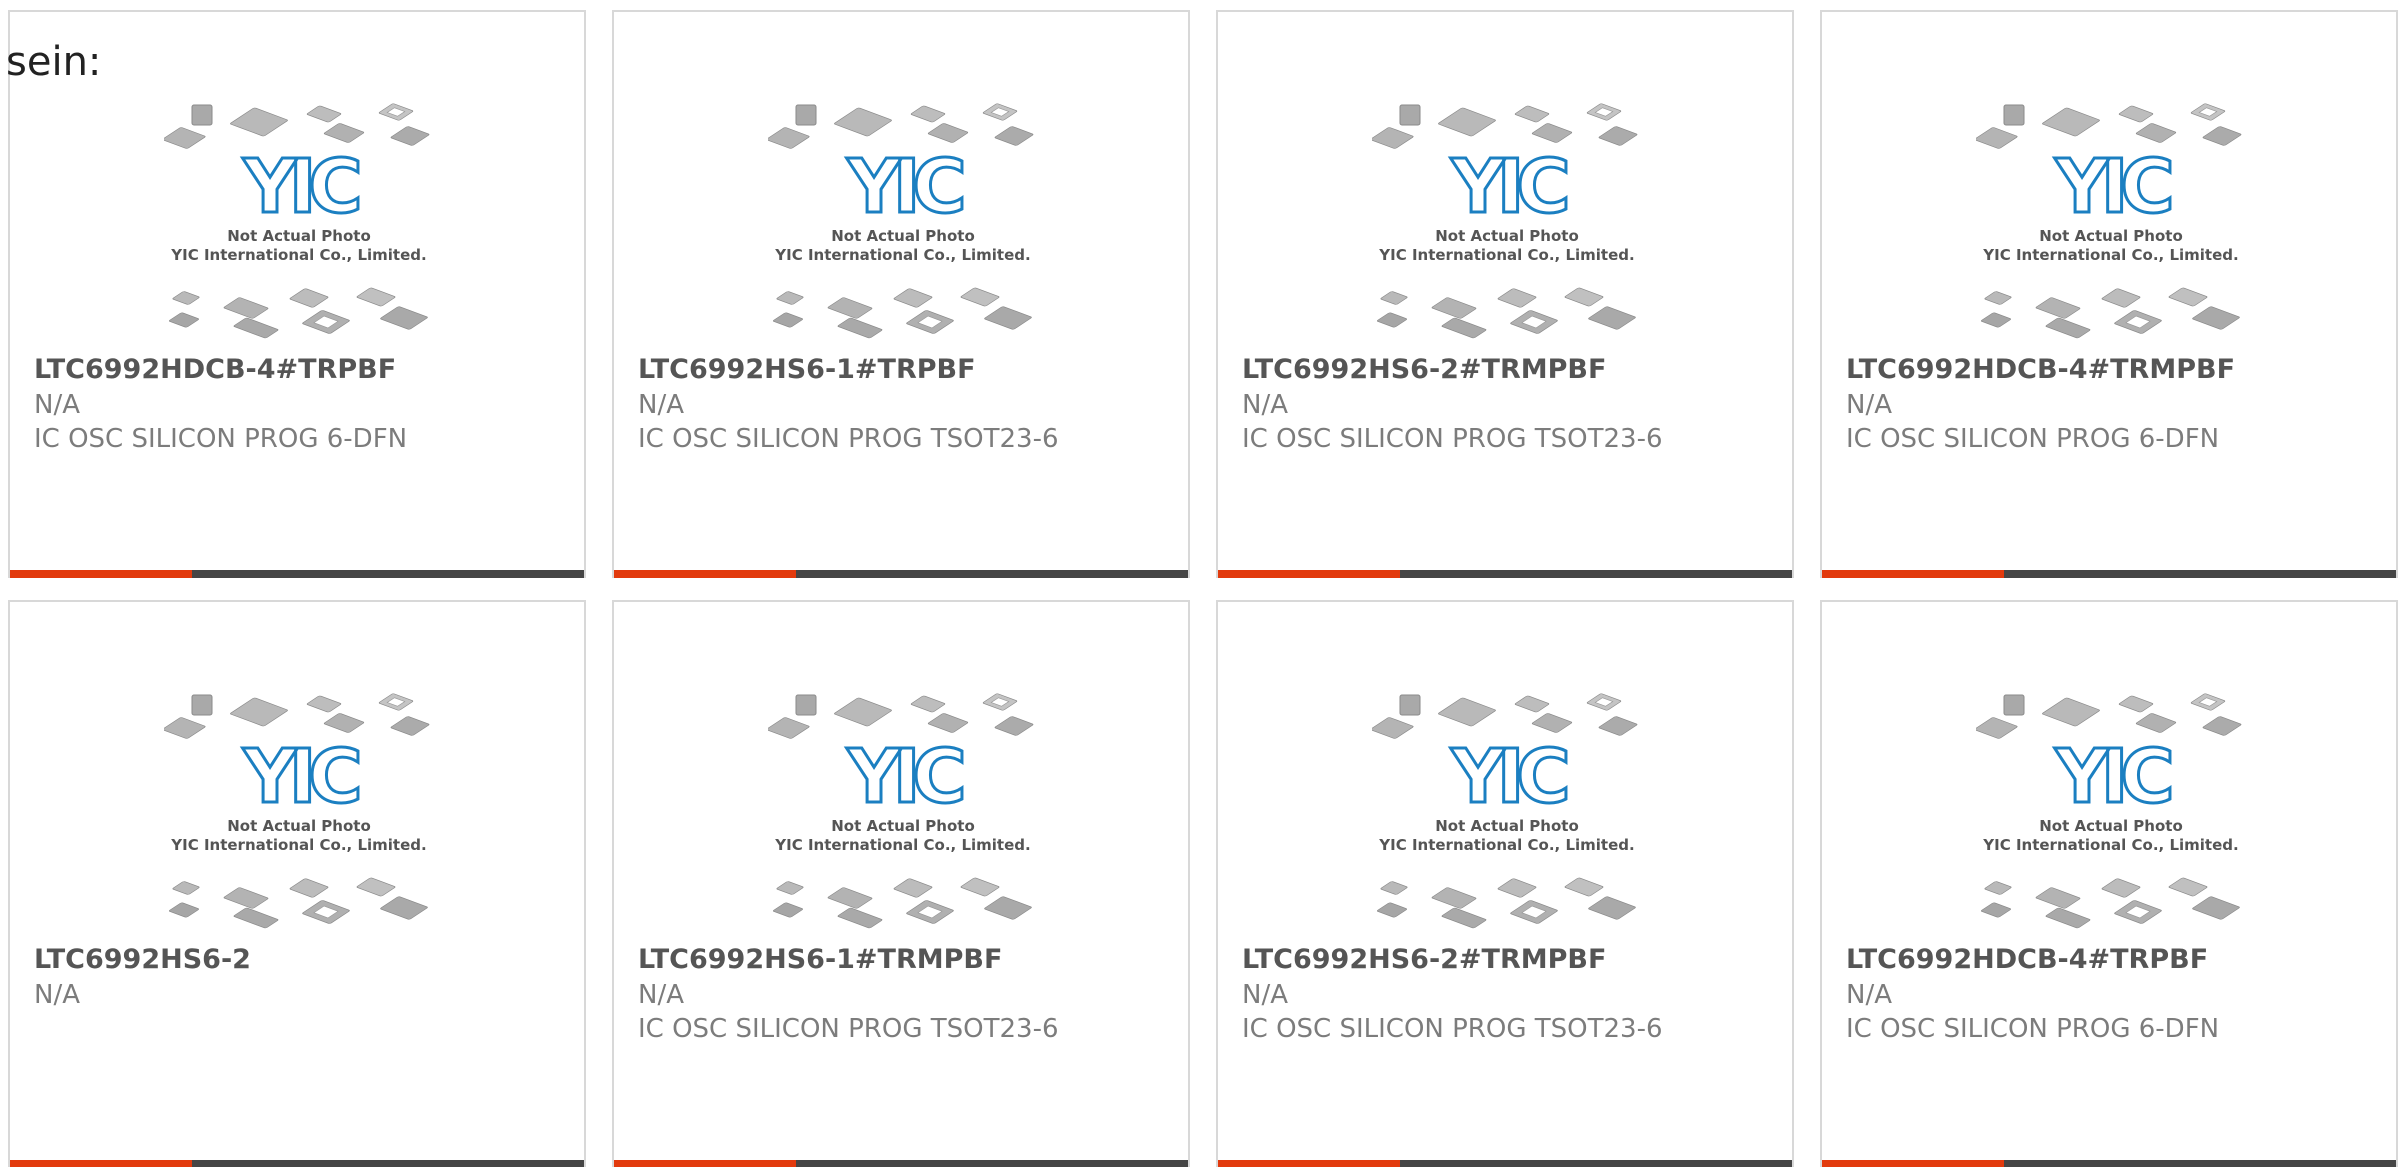 Image resolution: width=2400 pixels, height=1167 pixels. Describe the element at coordinates (54, 62) in the screenshot. I see `prefix-text: sein:` at that location.